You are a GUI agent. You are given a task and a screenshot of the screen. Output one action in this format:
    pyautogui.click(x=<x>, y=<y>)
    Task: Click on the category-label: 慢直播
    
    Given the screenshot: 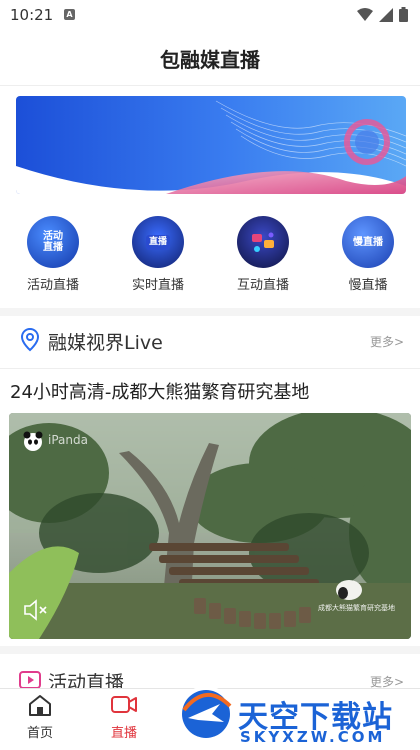 What is the action you would take?
    pyautogui.click(x=368, y=285)
    